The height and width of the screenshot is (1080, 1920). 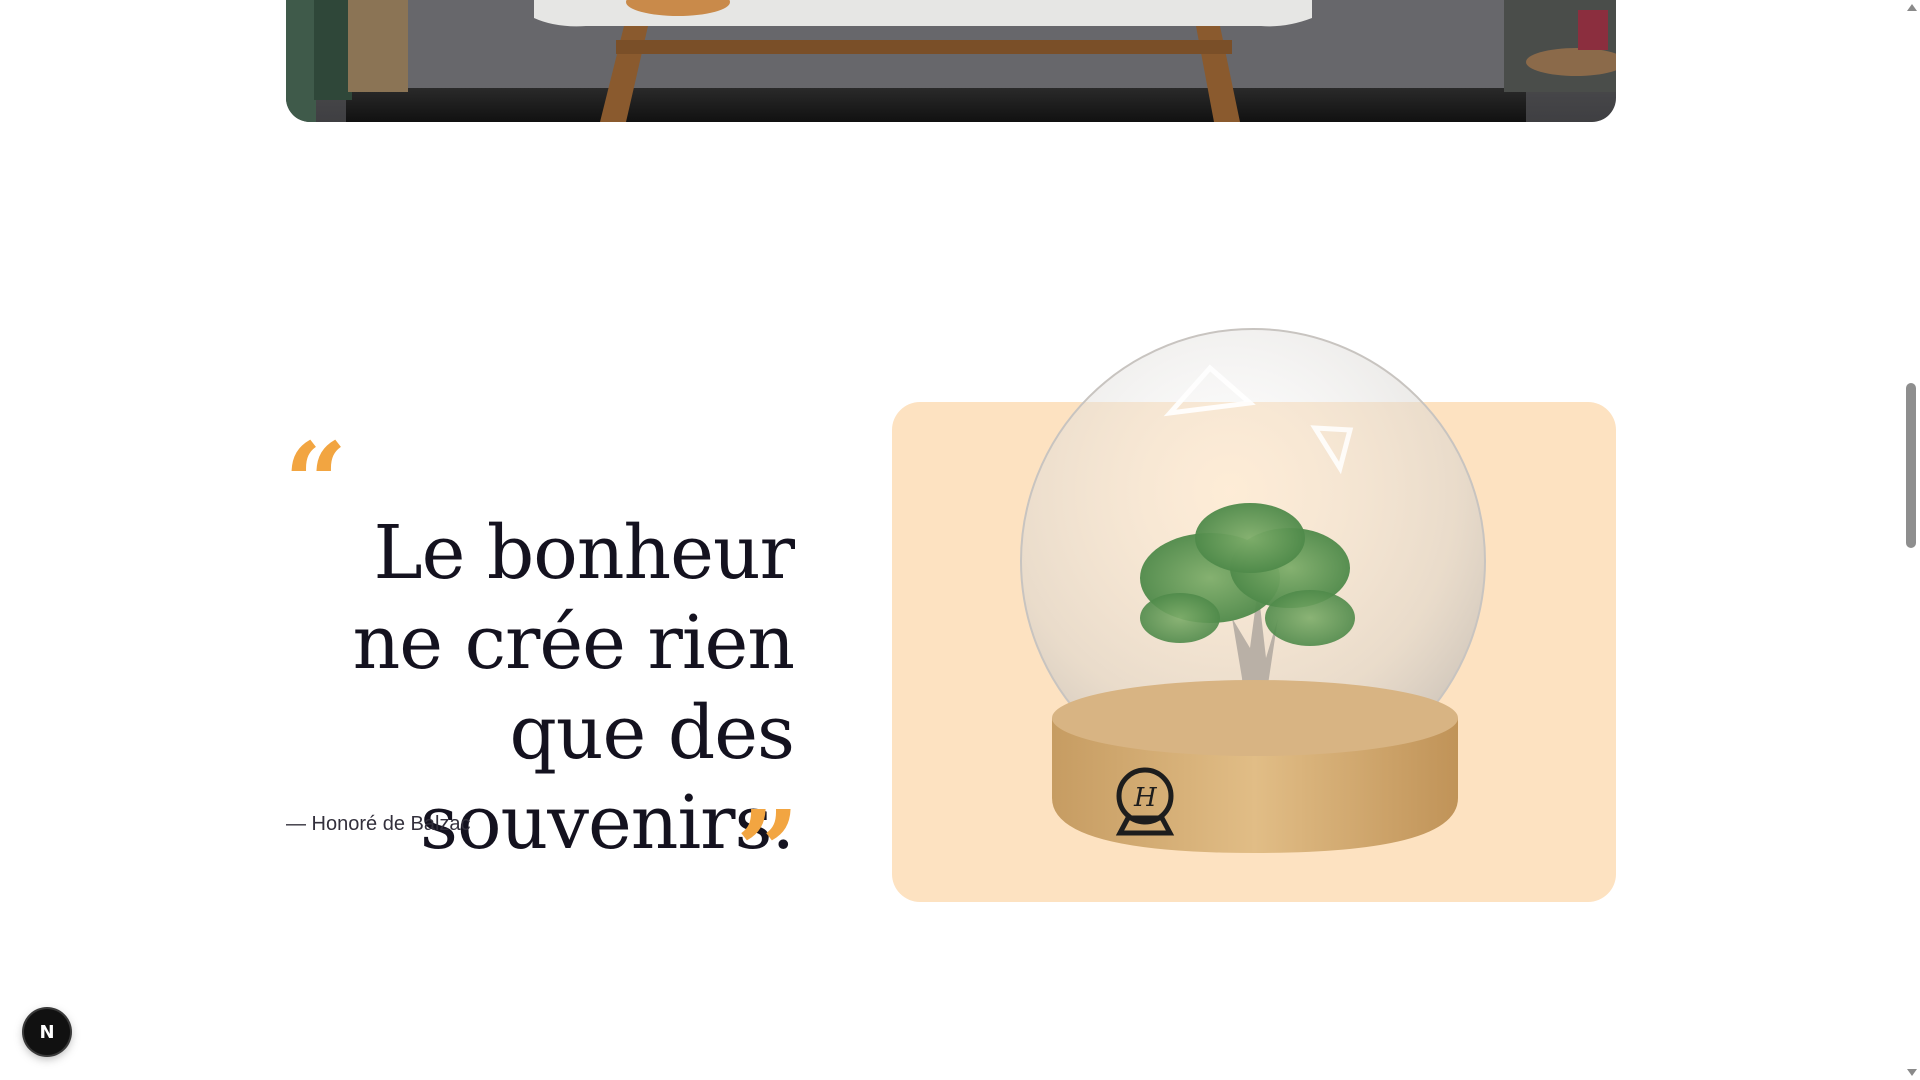 What do you see at coordinates (47, 1032) in the screenshot?
I see `next-dev-tools-button: N` at bounding box center [47, 1032].